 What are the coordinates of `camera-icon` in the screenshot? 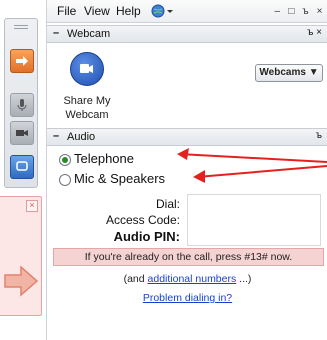 It's located at (22, 133).